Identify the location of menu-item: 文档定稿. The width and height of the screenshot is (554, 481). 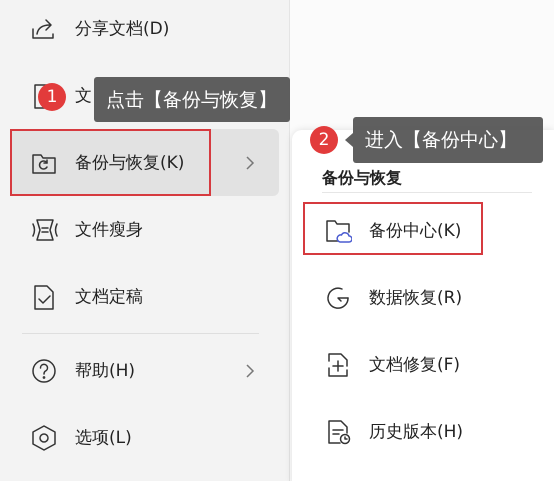
(144, 296).